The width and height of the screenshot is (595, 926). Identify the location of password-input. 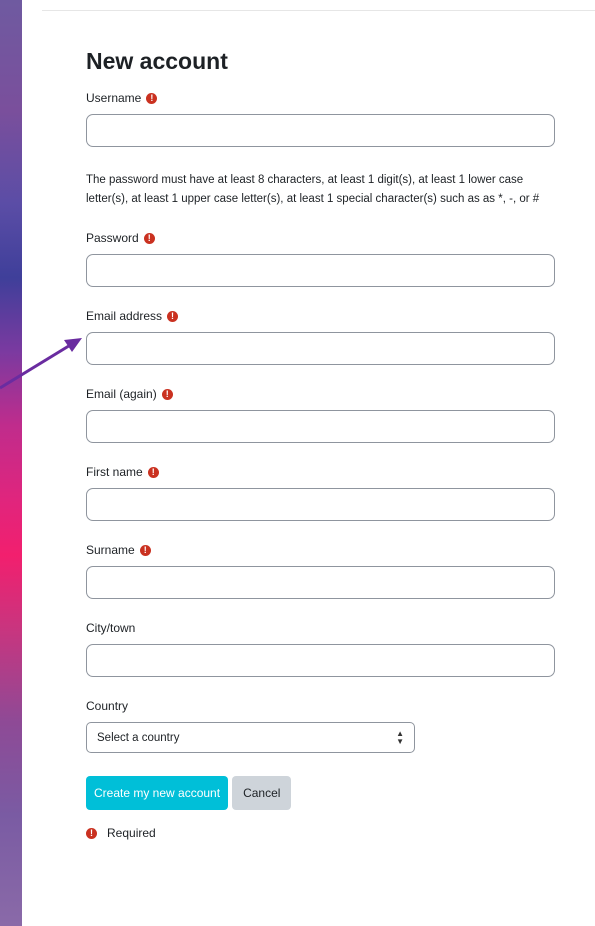
(320, 270).